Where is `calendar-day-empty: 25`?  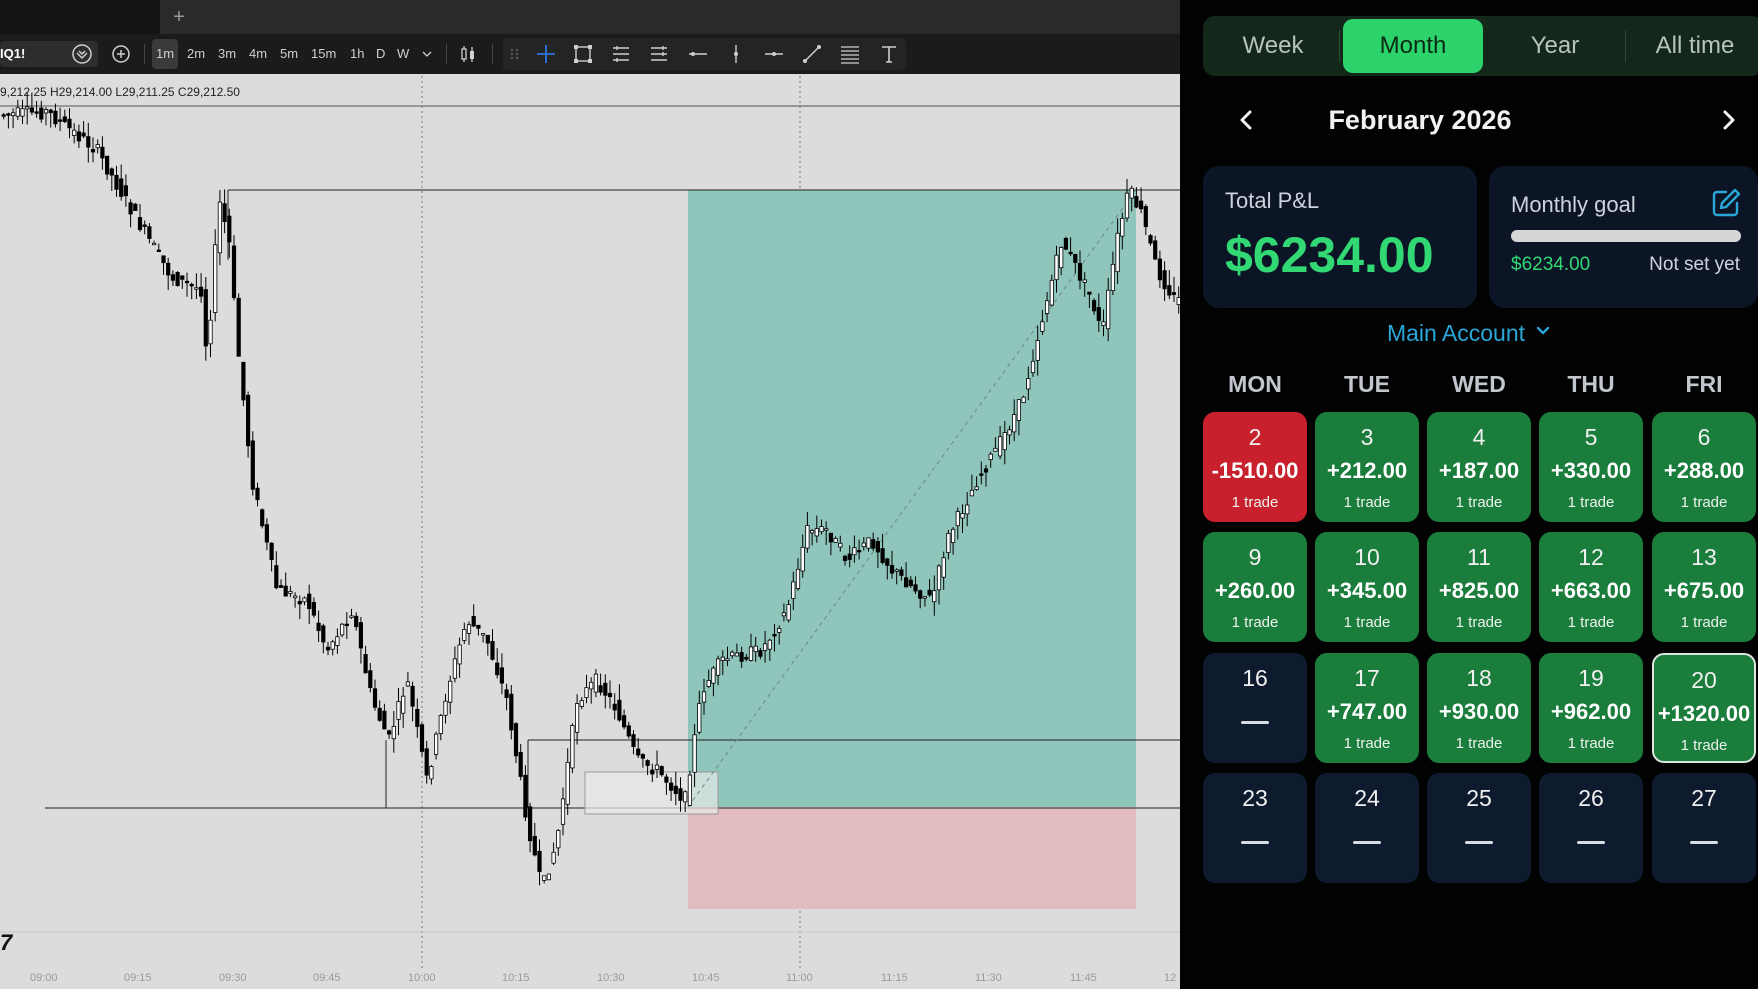 calendar-day-empty: 25 is located at coordinates (1479, 828).